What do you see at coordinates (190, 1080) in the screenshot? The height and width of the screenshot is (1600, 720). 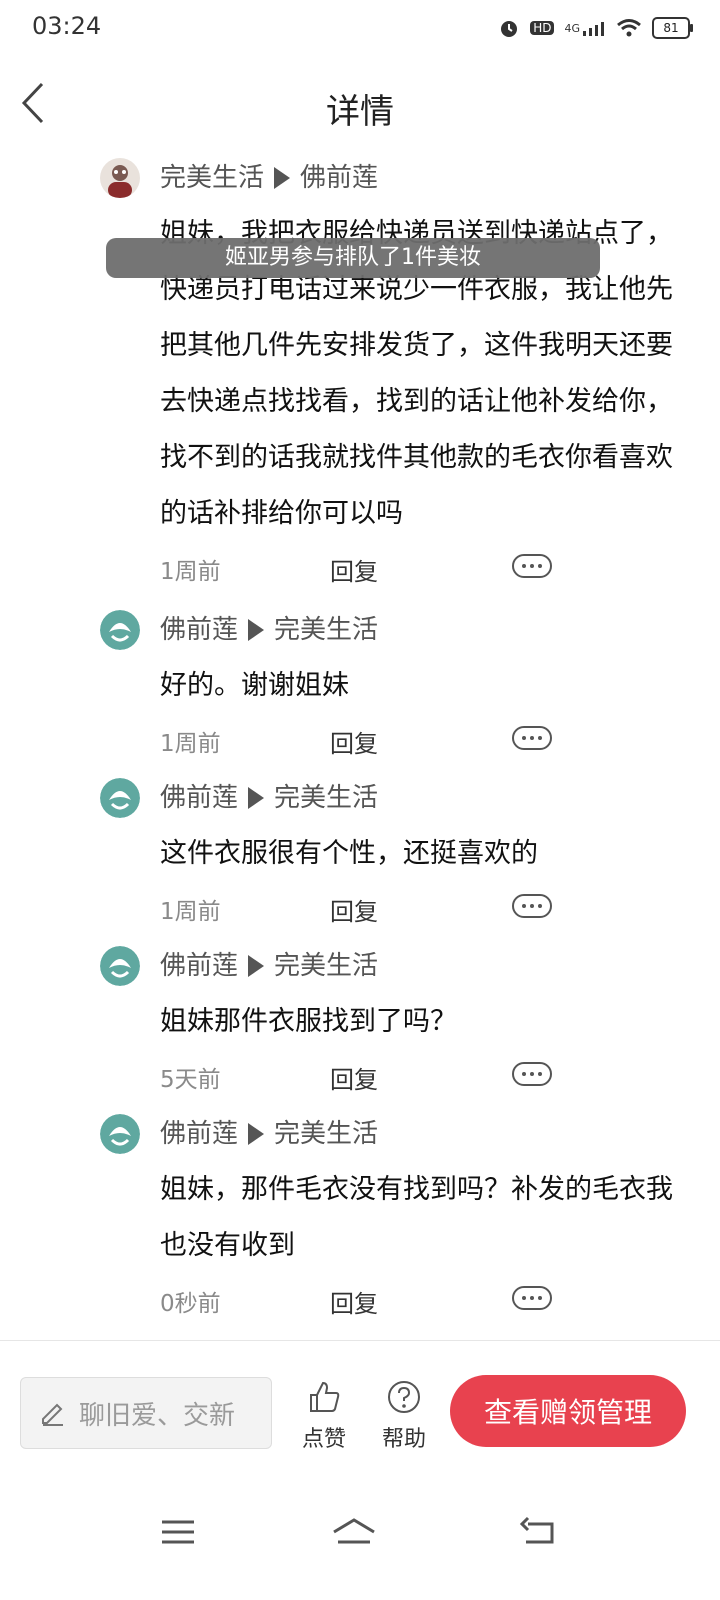 I see `comment-time: 5天前` at bounding box center [190, 1080].